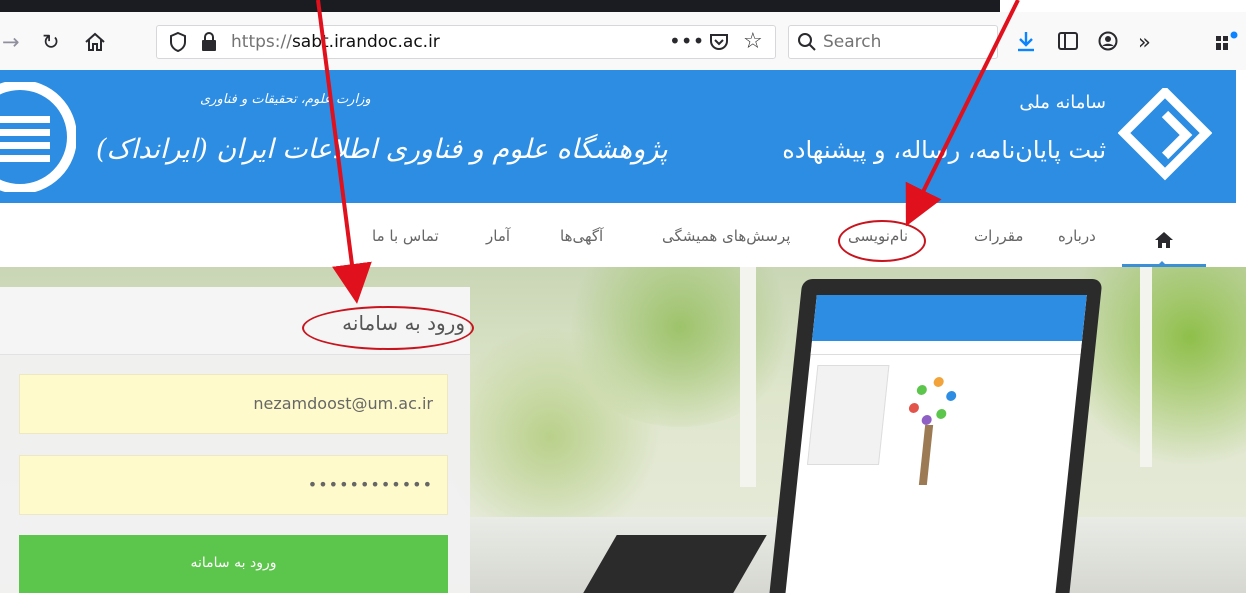 The height and width of the screenshot is (593, 1246). What do you see at coordinates (233, 485) in the screenshot?
I see `password-field: ••••••••••••` at bounding box center [233, 485].